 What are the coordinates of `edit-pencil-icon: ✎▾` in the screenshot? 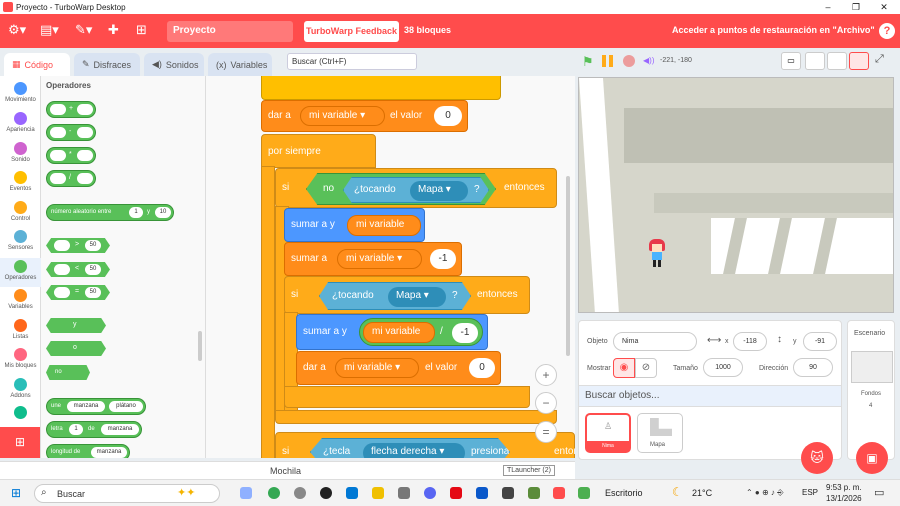 It's located at (83, 30).